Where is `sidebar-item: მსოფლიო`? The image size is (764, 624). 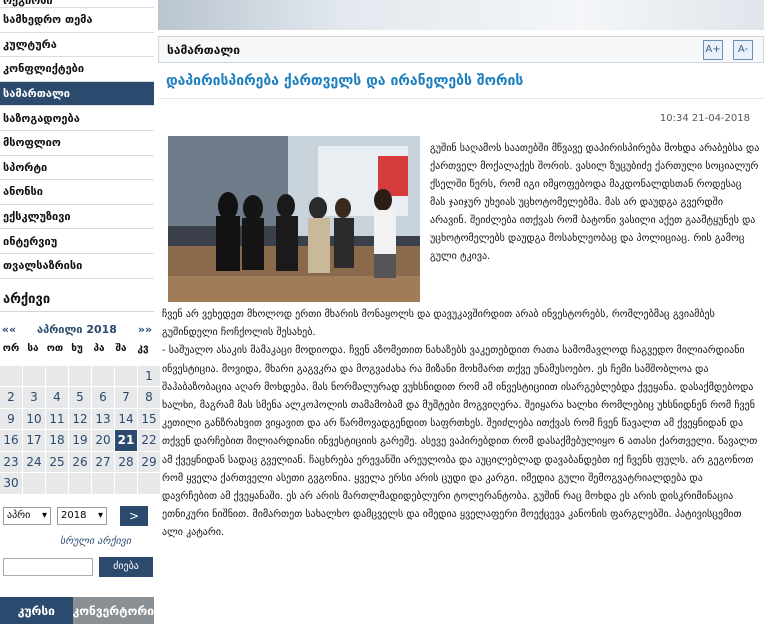 sidebar-item: მსოფლიო is located at coordinates (77, 143).